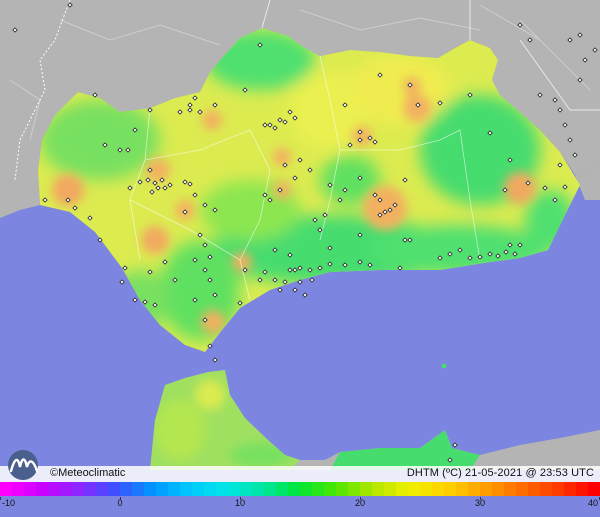 The height and width of the screenshot is (517, 600). Describe the element at coordinates (23, 465) in the screenshot. I see `meteoclimatic-logo-icon` at that location.